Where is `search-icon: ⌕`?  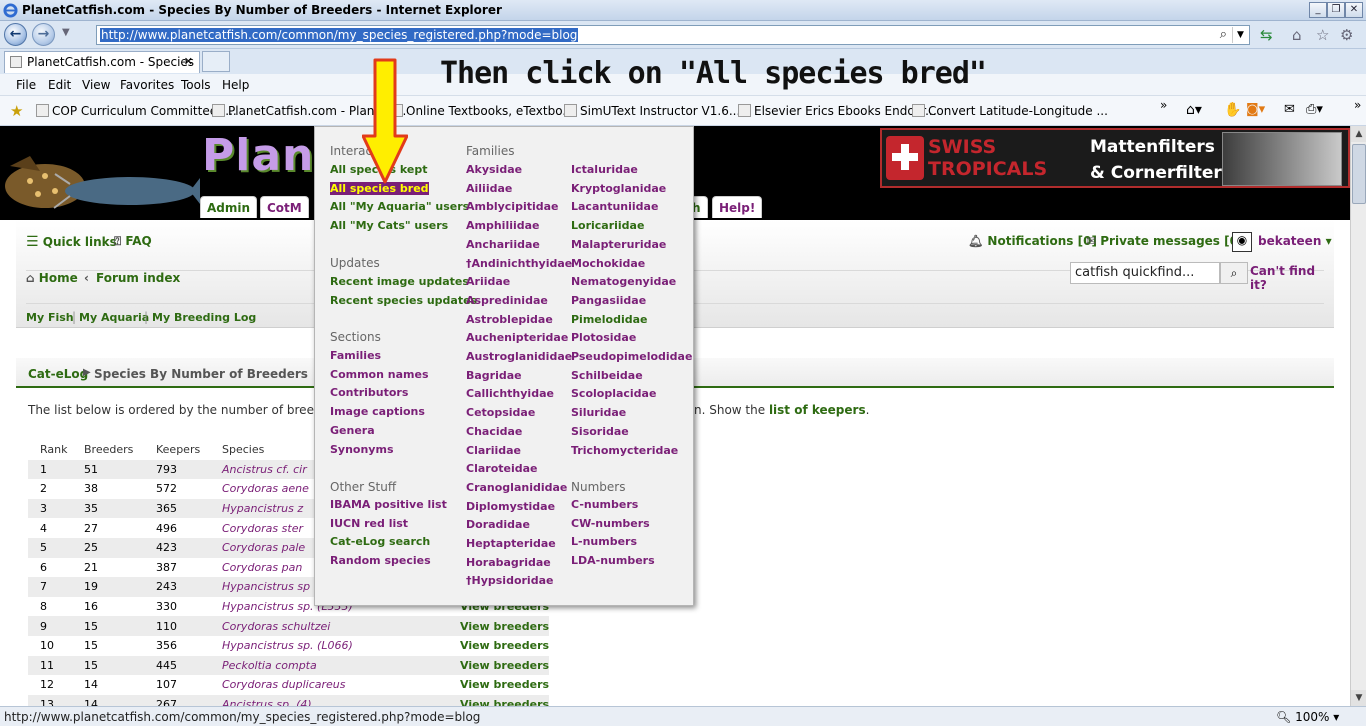 search-icon: ⌕ is located at coordinates (1223, 34).